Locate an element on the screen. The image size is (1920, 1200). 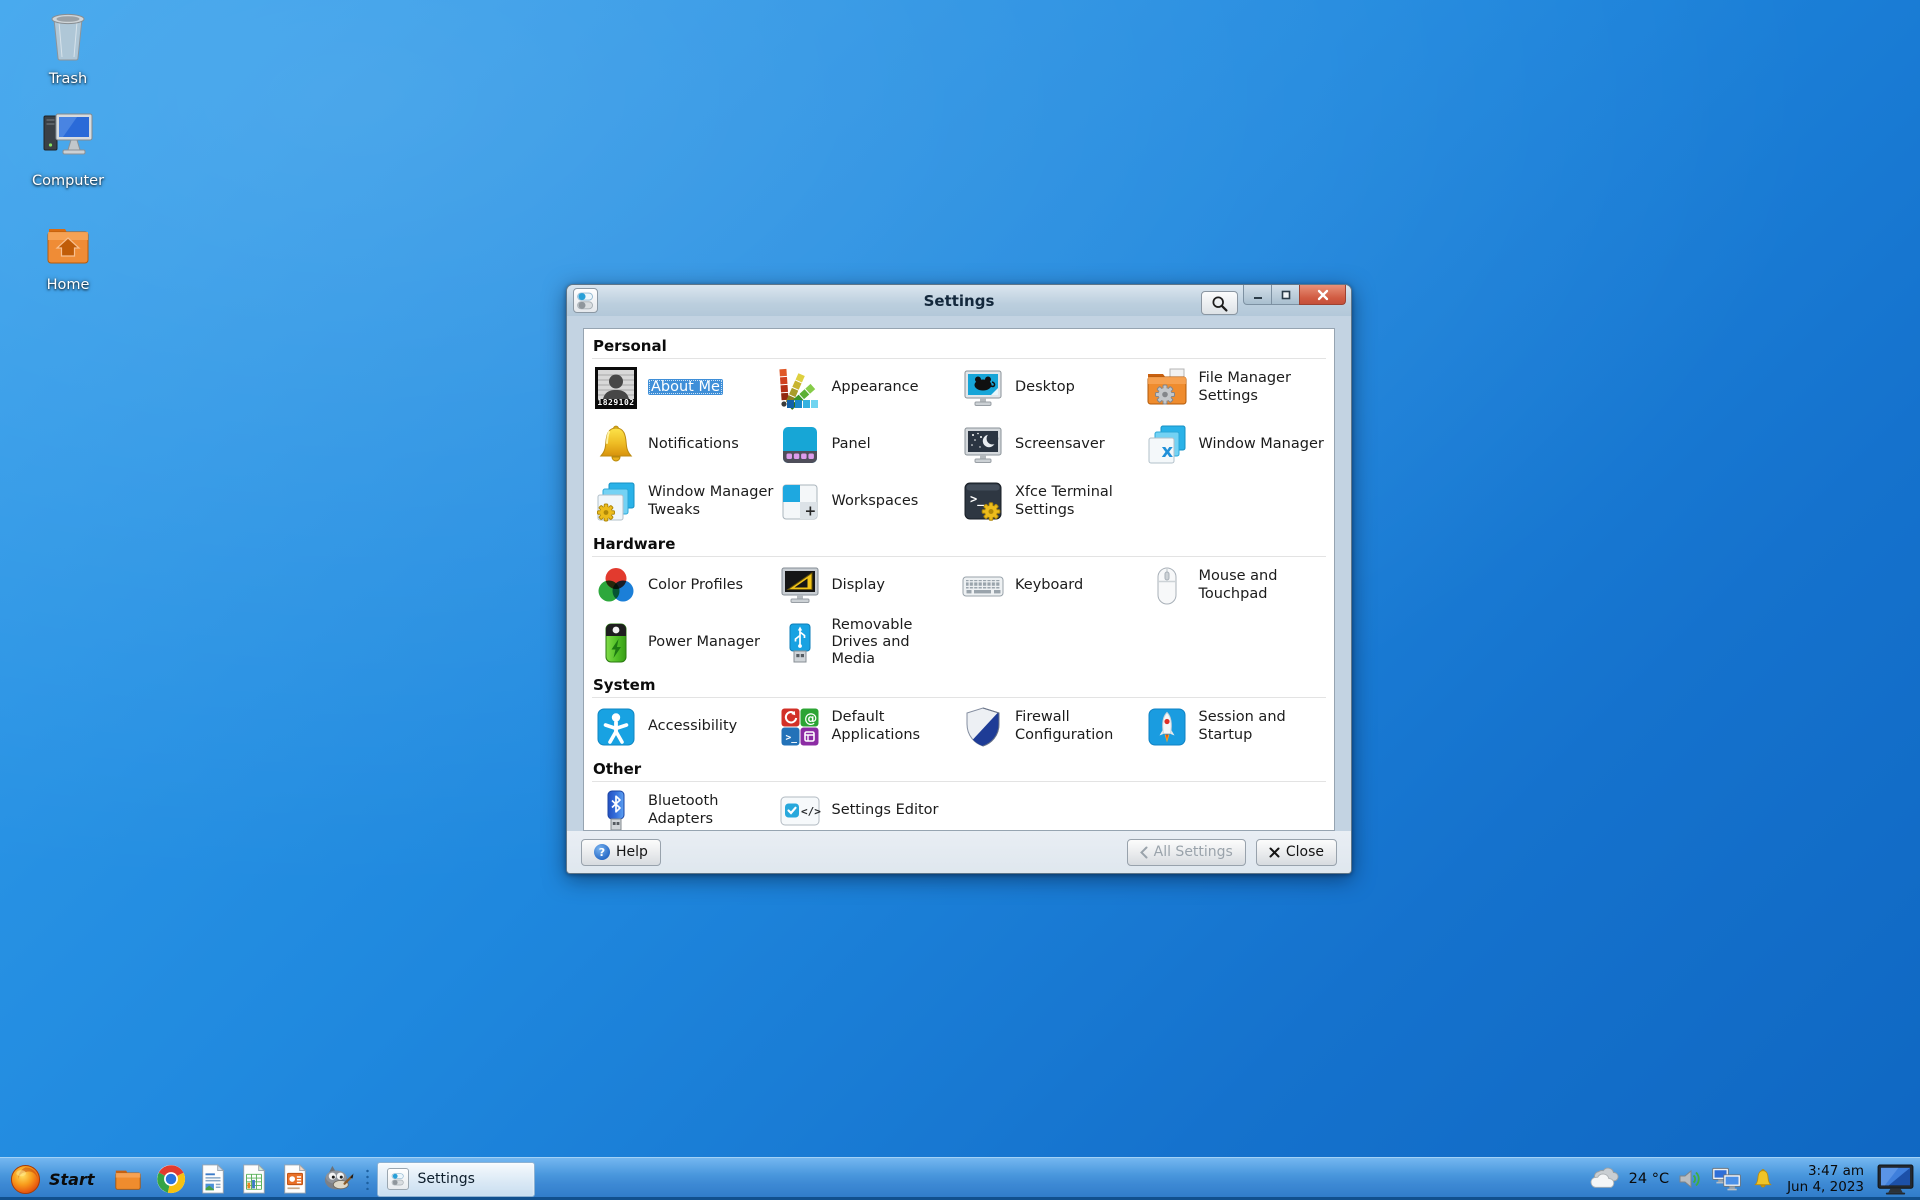
writer-document-icon is located at coordinates (212, 1179).